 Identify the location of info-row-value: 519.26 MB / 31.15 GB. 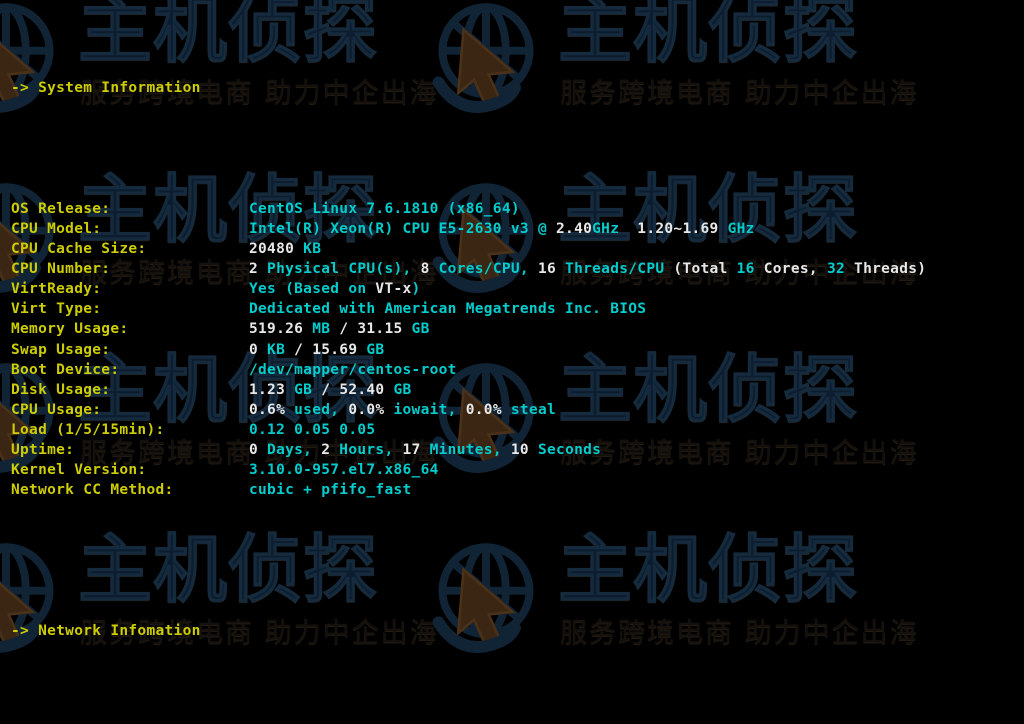
(339, 329).